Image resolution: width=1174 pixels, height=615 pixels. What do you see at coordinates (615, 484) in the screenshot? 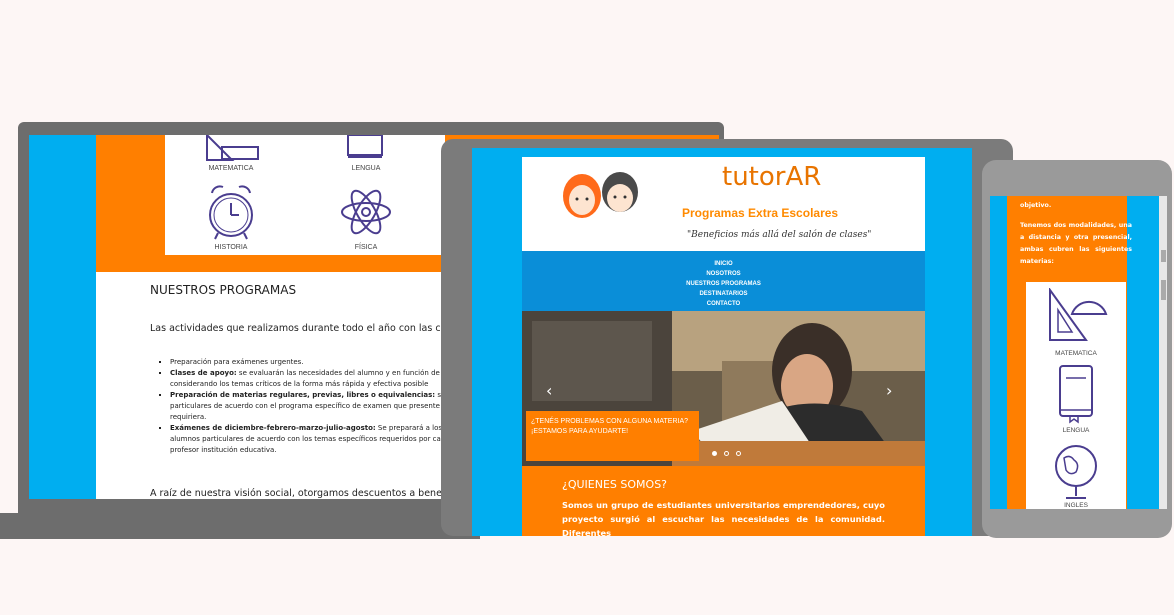
I see `about-title: ¿QUIENES SOMOS?` at bounding box center [615, 484].